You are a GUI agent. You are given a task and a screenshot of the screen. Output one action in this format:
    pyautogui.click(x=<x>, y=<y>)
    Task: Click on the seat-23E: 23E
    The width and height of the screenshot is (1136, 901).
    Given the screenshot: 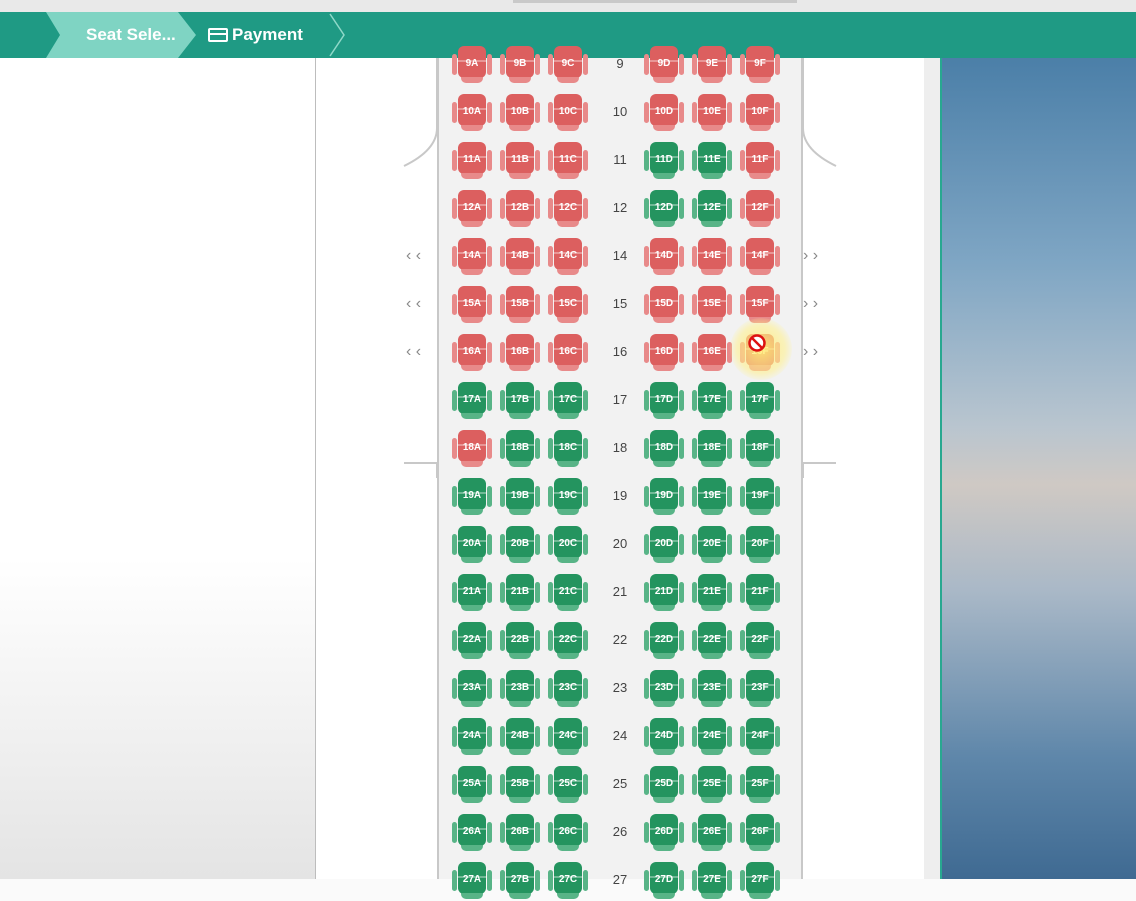 What is the action you would take?
    pyautogui.click(x=712, y=689)
    